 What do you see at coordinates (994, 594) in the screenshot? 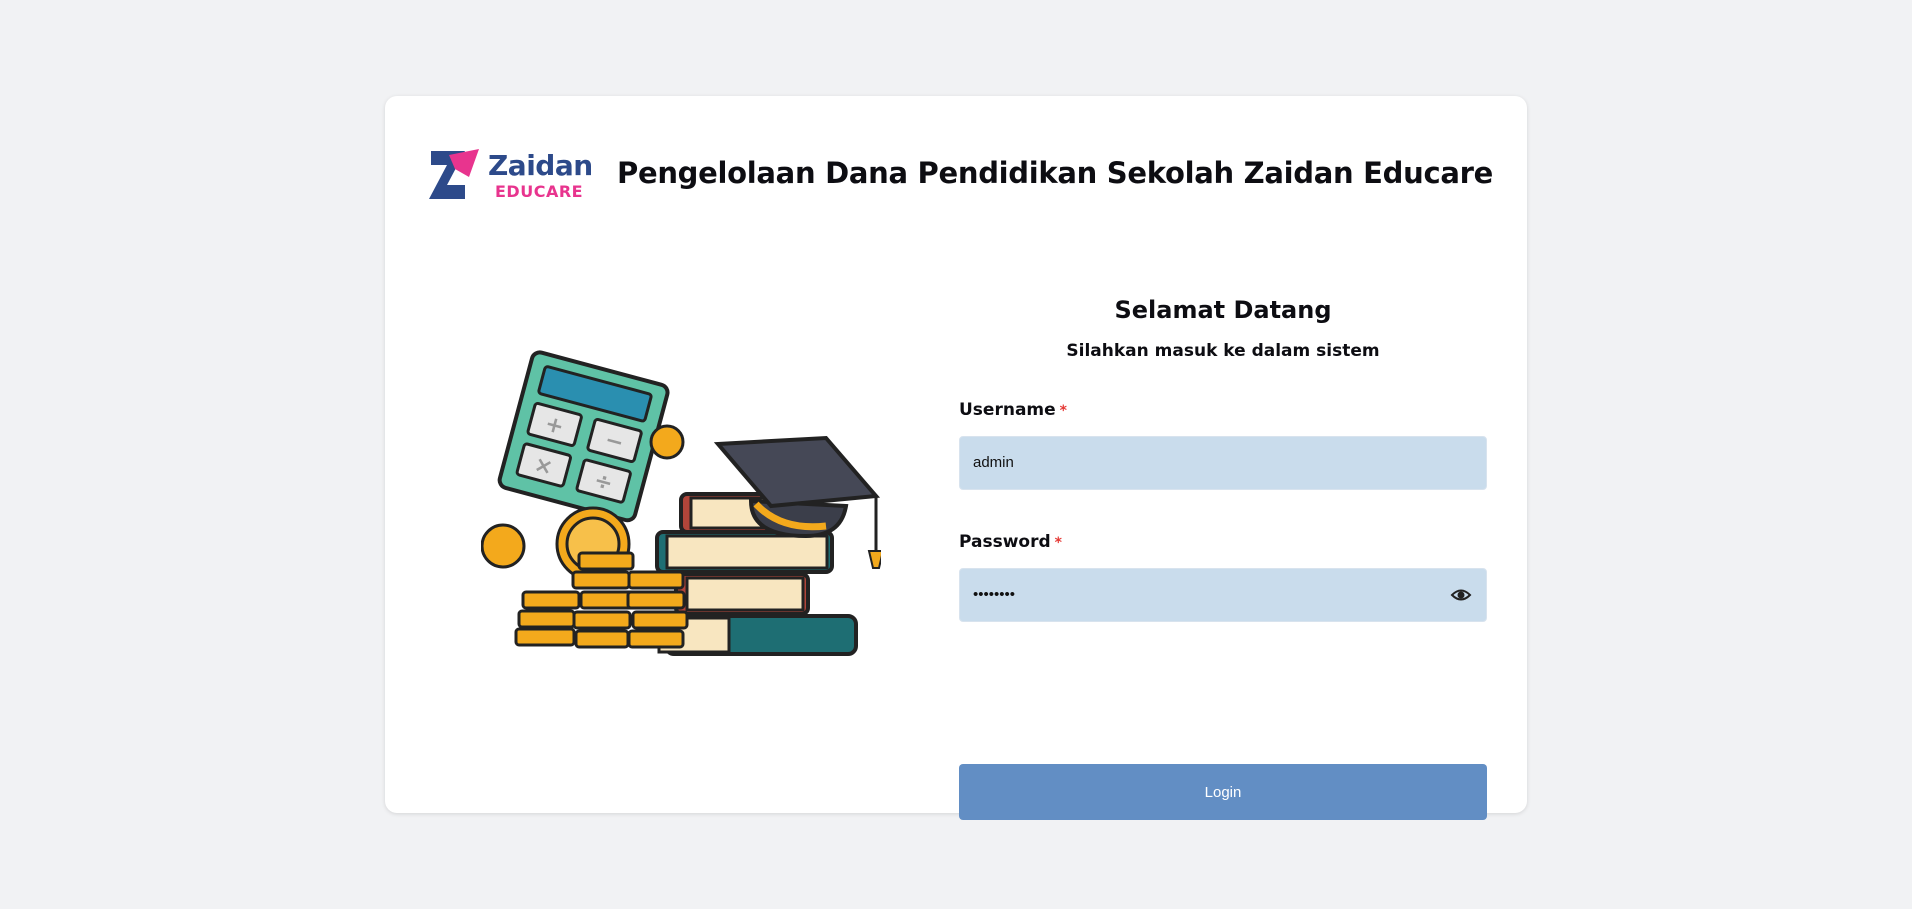
I see `password-value: ••••••••` at bounding box center [994, 594].